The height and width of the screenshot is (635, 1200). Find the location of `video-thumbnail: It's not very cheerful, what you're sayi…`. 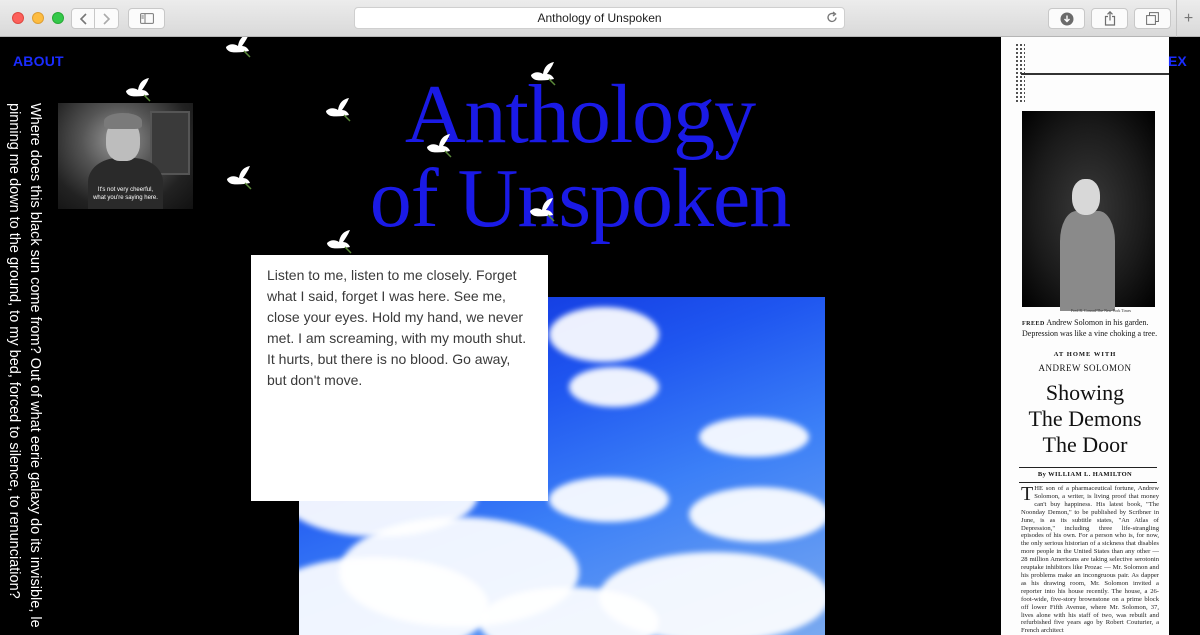

video-thumbnail: It's not very cheerful, what you're sayi… is located at coordinates (125, 156).